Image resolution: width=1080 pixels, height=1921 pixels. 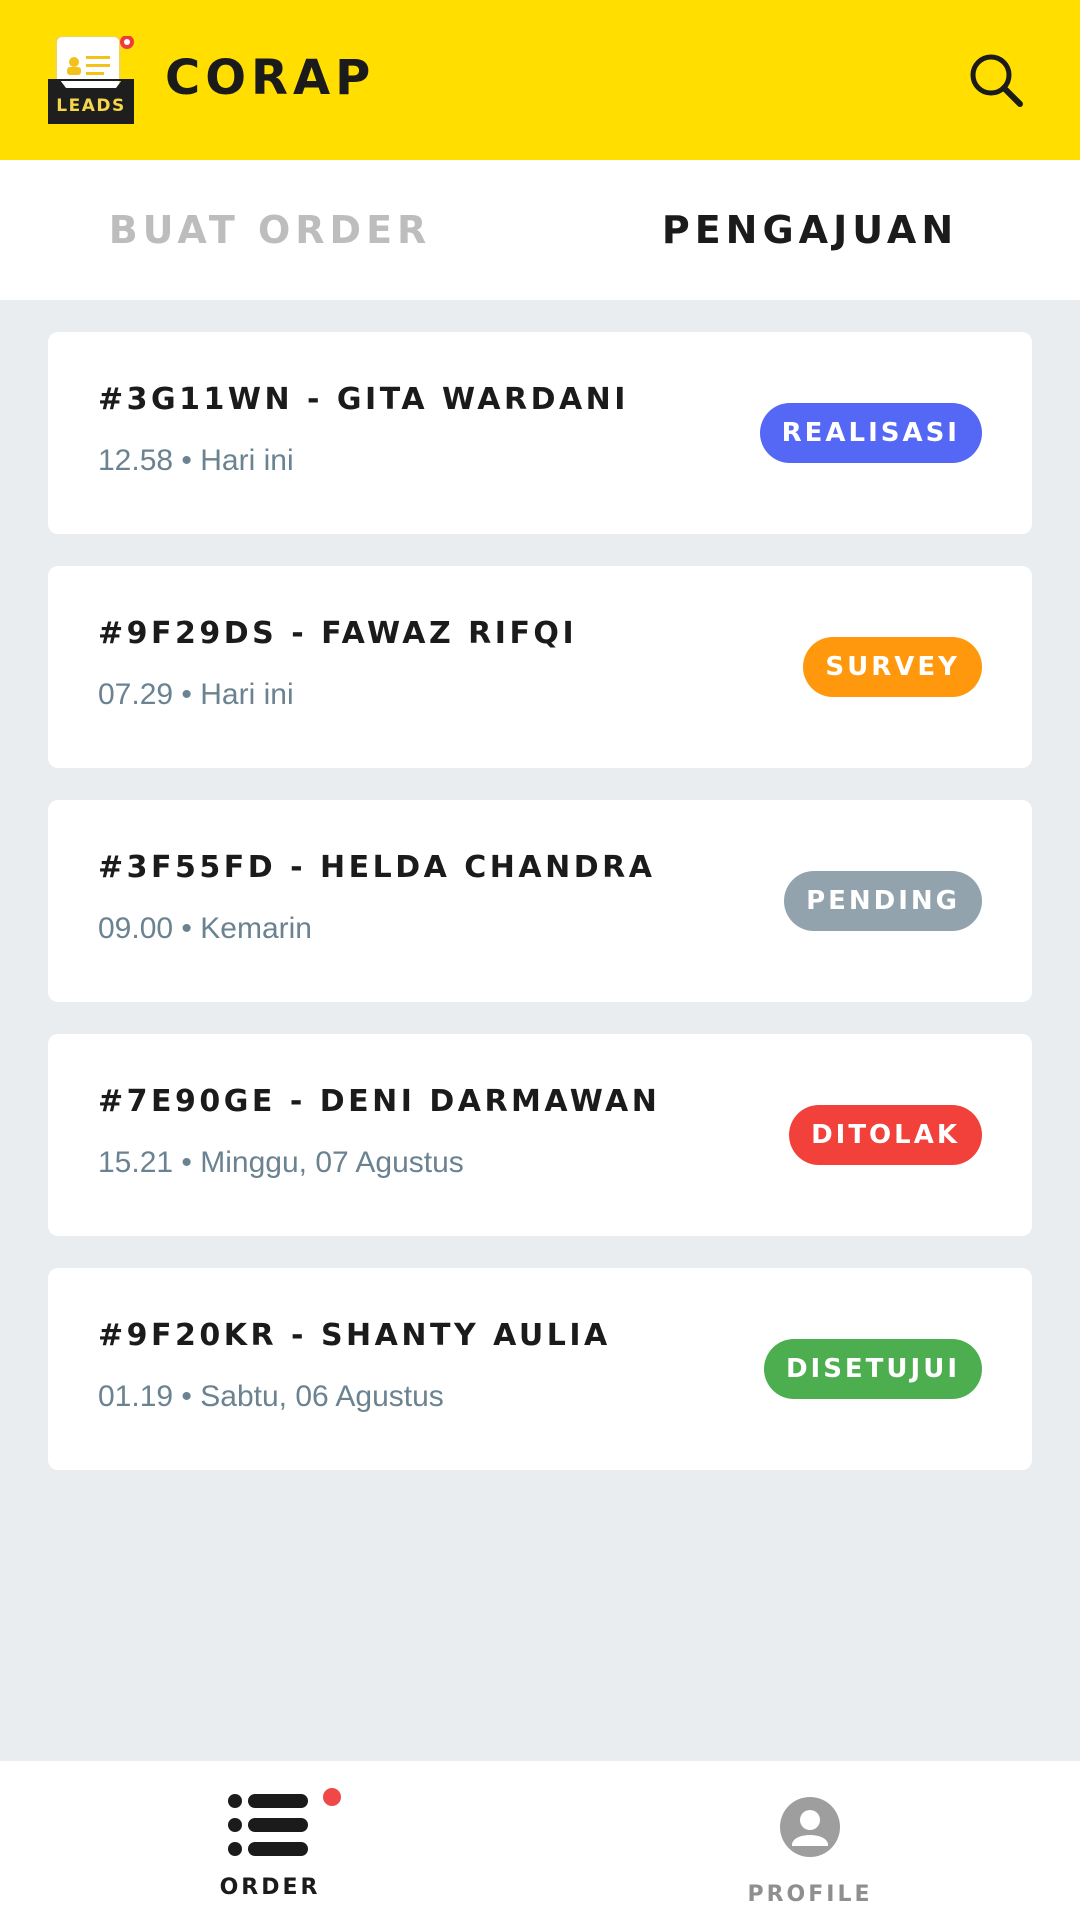 I want to click on order-meta: 07.29 • Hari ini, so click(x=196, y=694).